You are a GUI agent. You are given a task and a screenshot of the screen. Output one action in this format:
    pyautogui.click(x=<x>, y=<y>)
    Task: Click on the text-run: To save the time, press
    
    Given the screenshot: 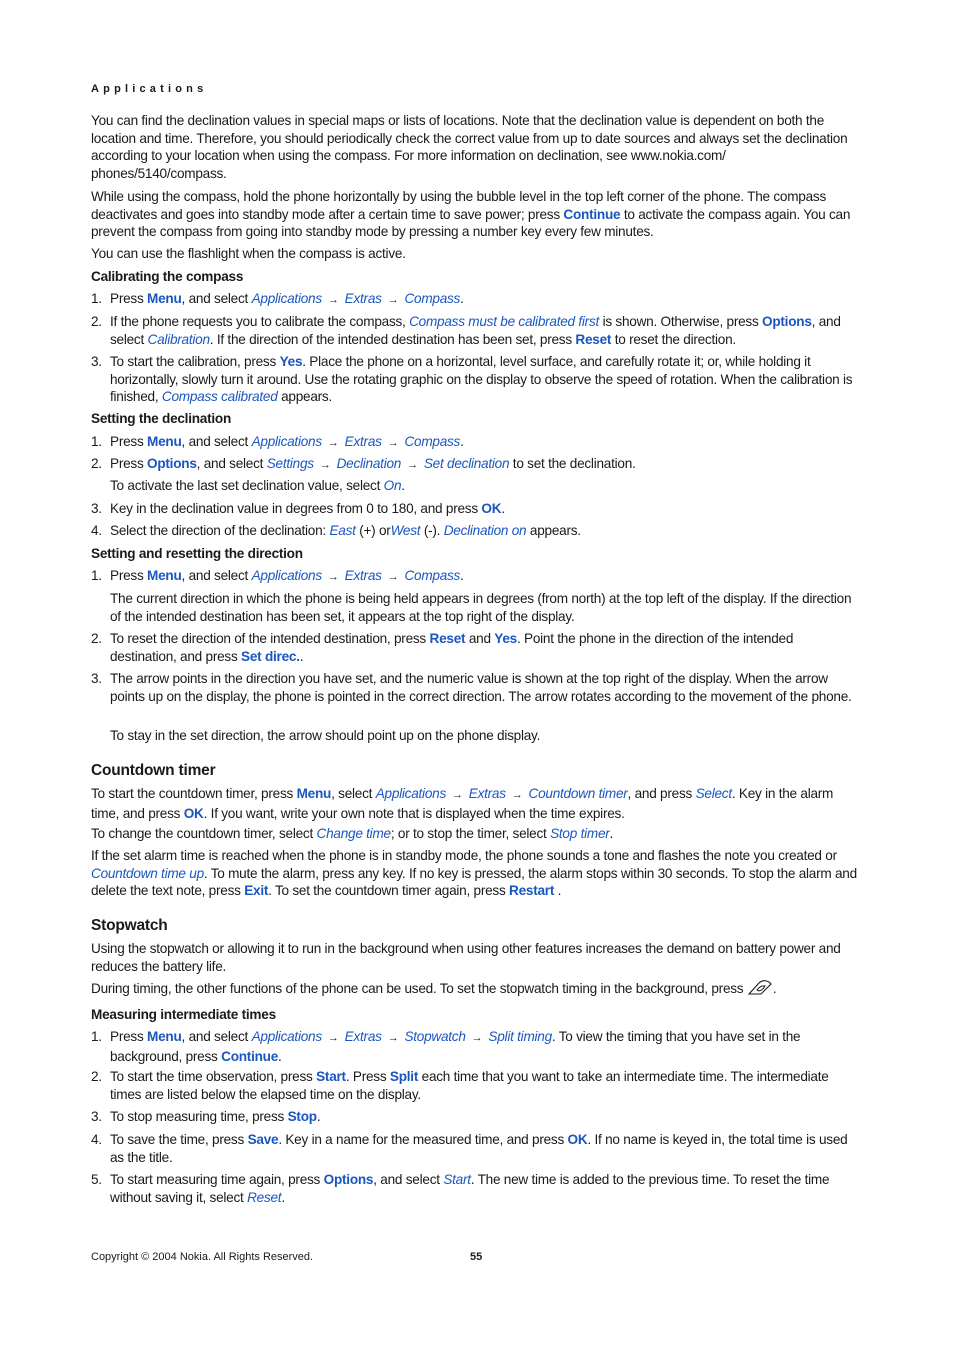 What is the action you would take?
    pyautogui.click(x=179, y=1139)
    